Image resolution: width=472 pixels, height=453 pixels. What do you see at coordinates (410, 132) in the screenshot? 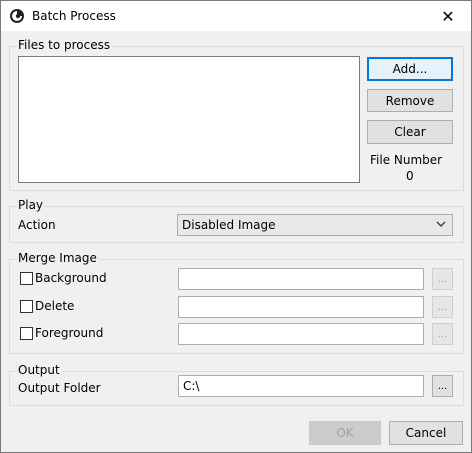
I see `clear-button: Clear` at bounding box center [410, 132].